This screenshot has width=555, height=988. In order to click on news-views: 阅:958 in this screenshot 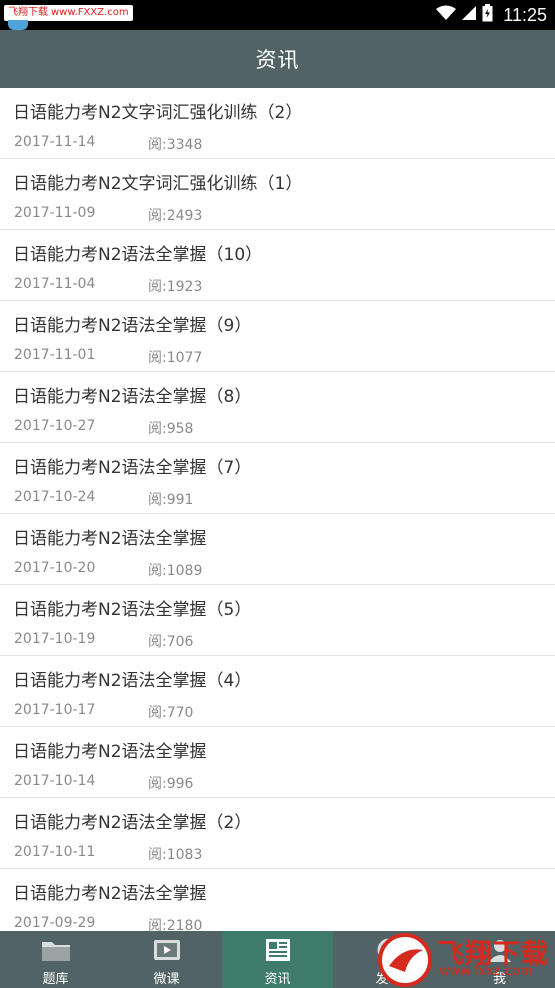, I will do `click(171, 429)`.